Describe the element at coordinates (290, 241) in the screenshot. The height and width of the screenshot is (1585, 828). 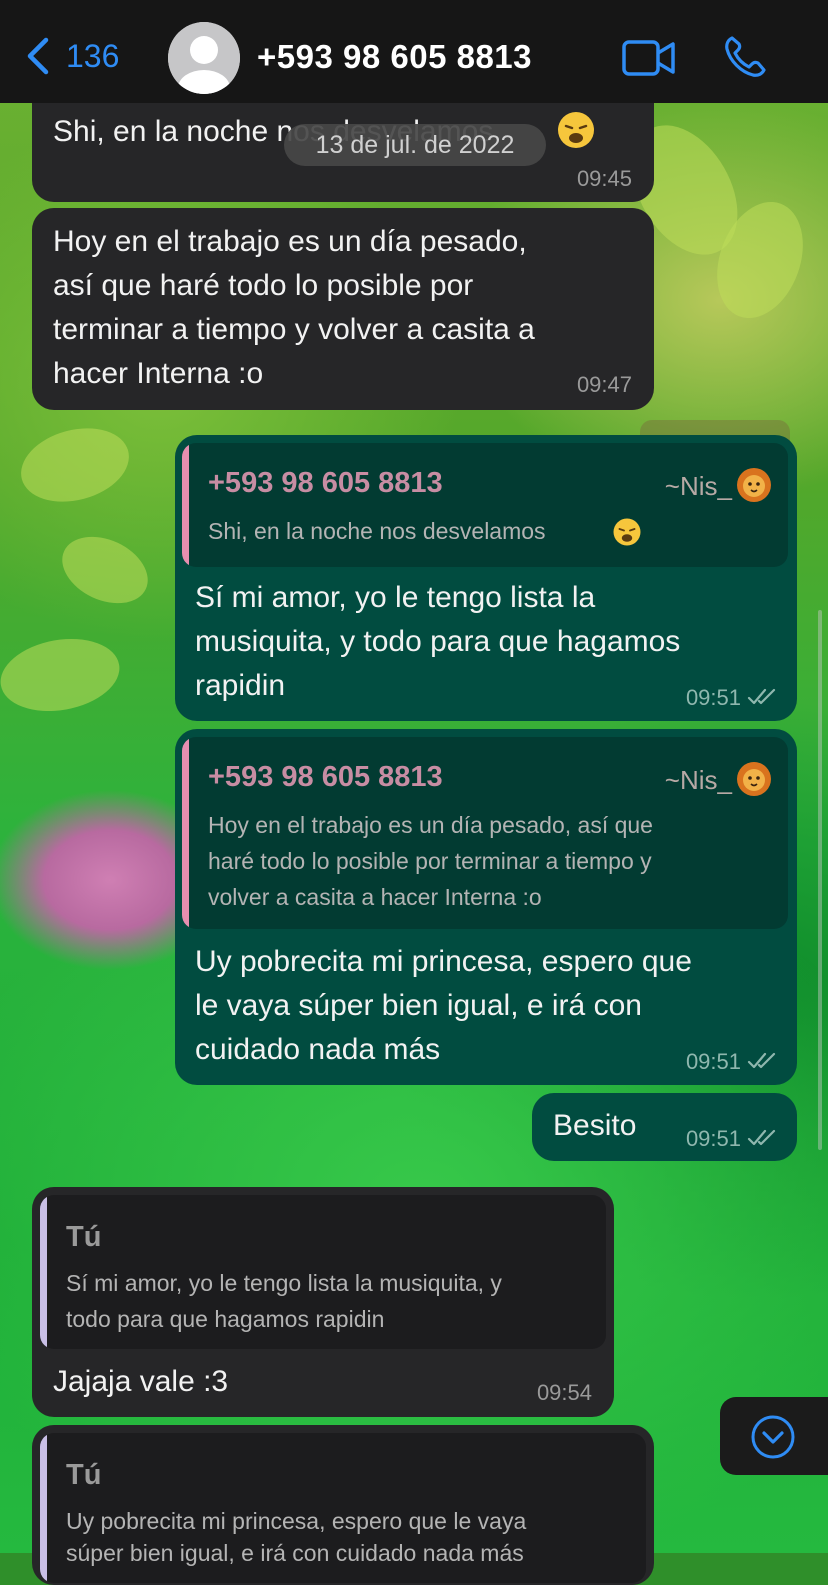
I see `message-line: Hoy en el trabajo es un día pesado,` at that location.